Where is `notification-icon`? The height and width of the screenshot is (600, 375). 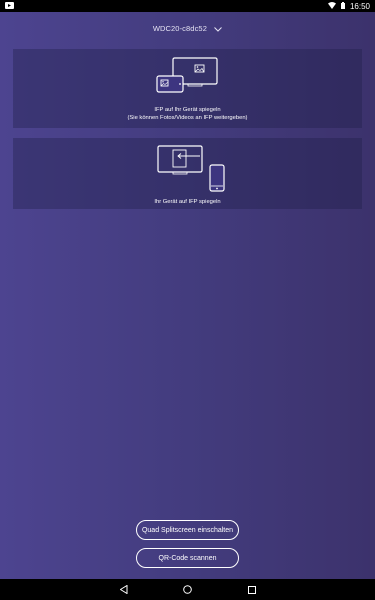
notification-icon is located at coordinates (9, 6).